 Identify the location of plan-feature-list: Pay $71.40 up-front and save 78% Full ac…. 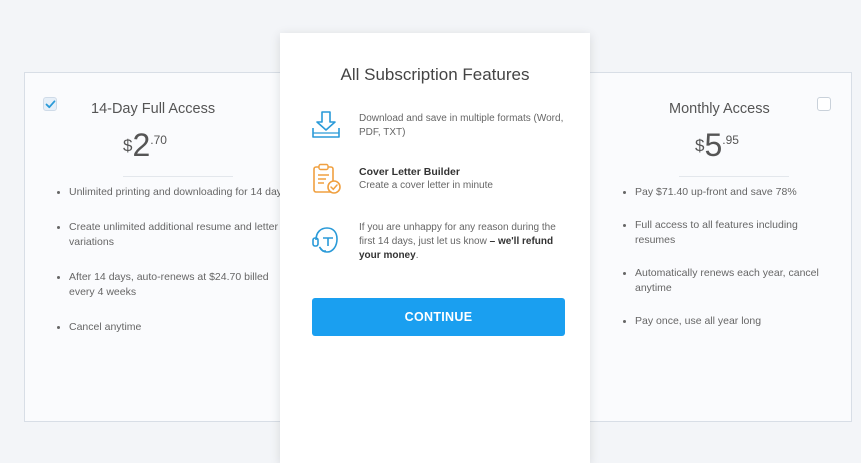
(726, 266).